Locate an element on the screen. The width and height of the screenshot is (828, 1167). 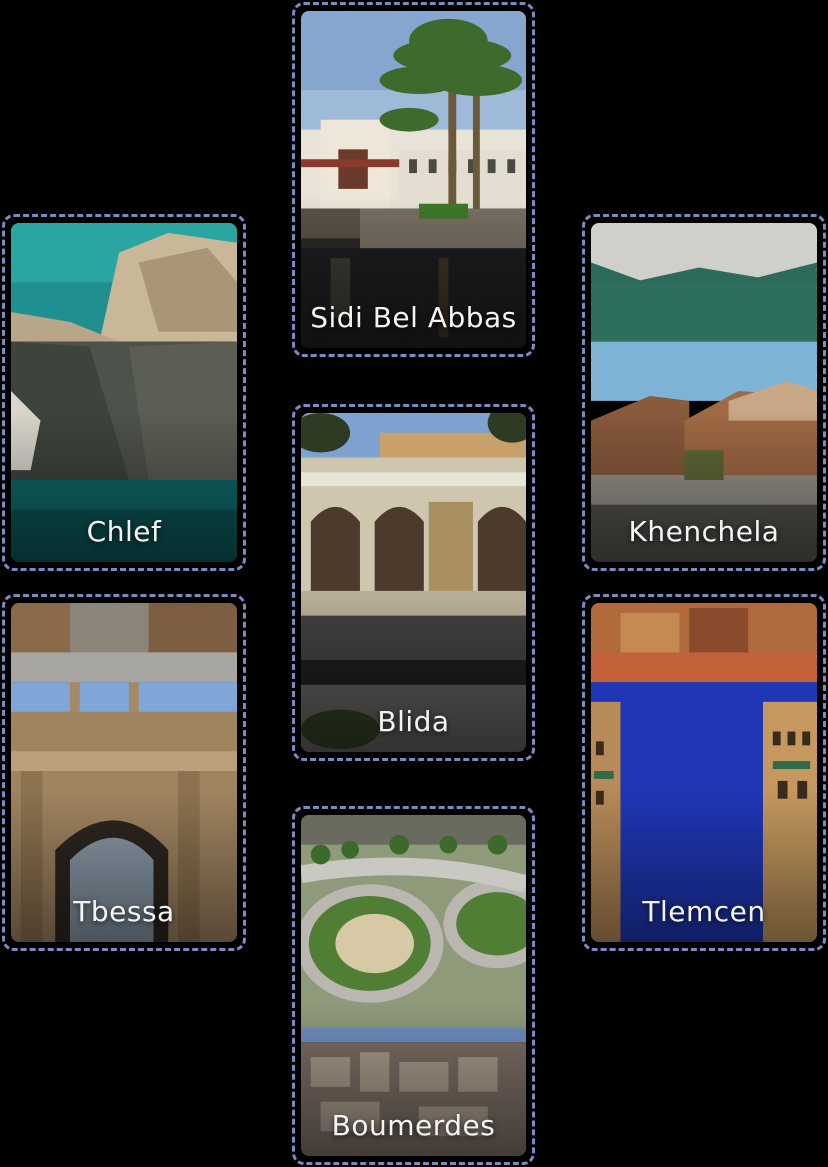
city-card-khenchela: Khenchela is located at coordinates (704, 392).